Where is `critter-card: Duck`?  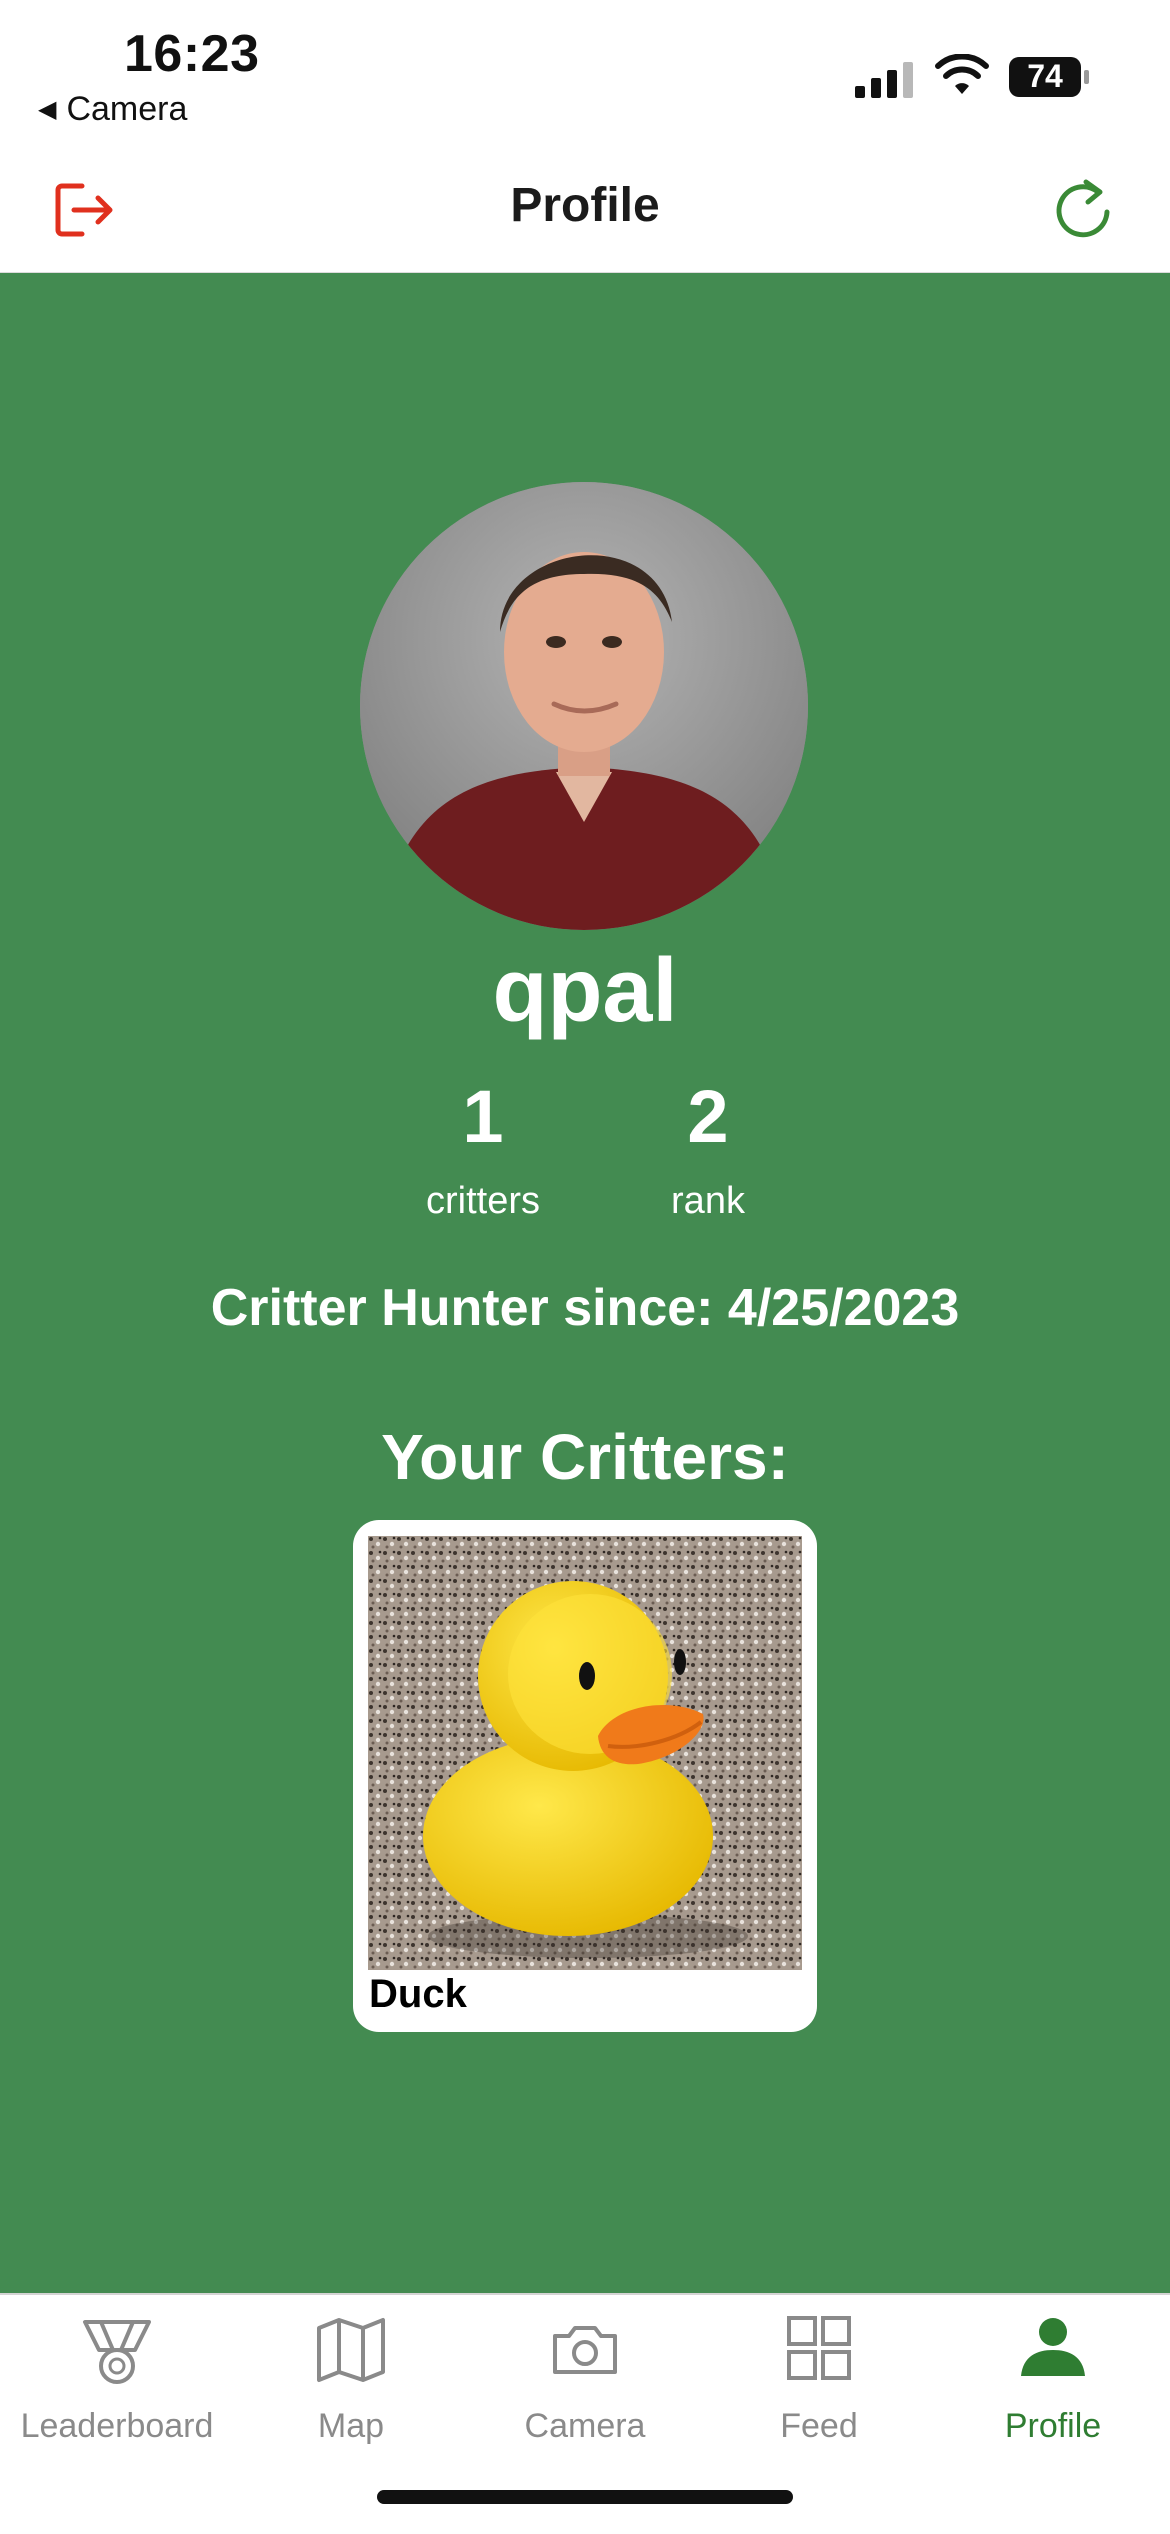 critter-card: Duck is located at coordinates (585, 1776).